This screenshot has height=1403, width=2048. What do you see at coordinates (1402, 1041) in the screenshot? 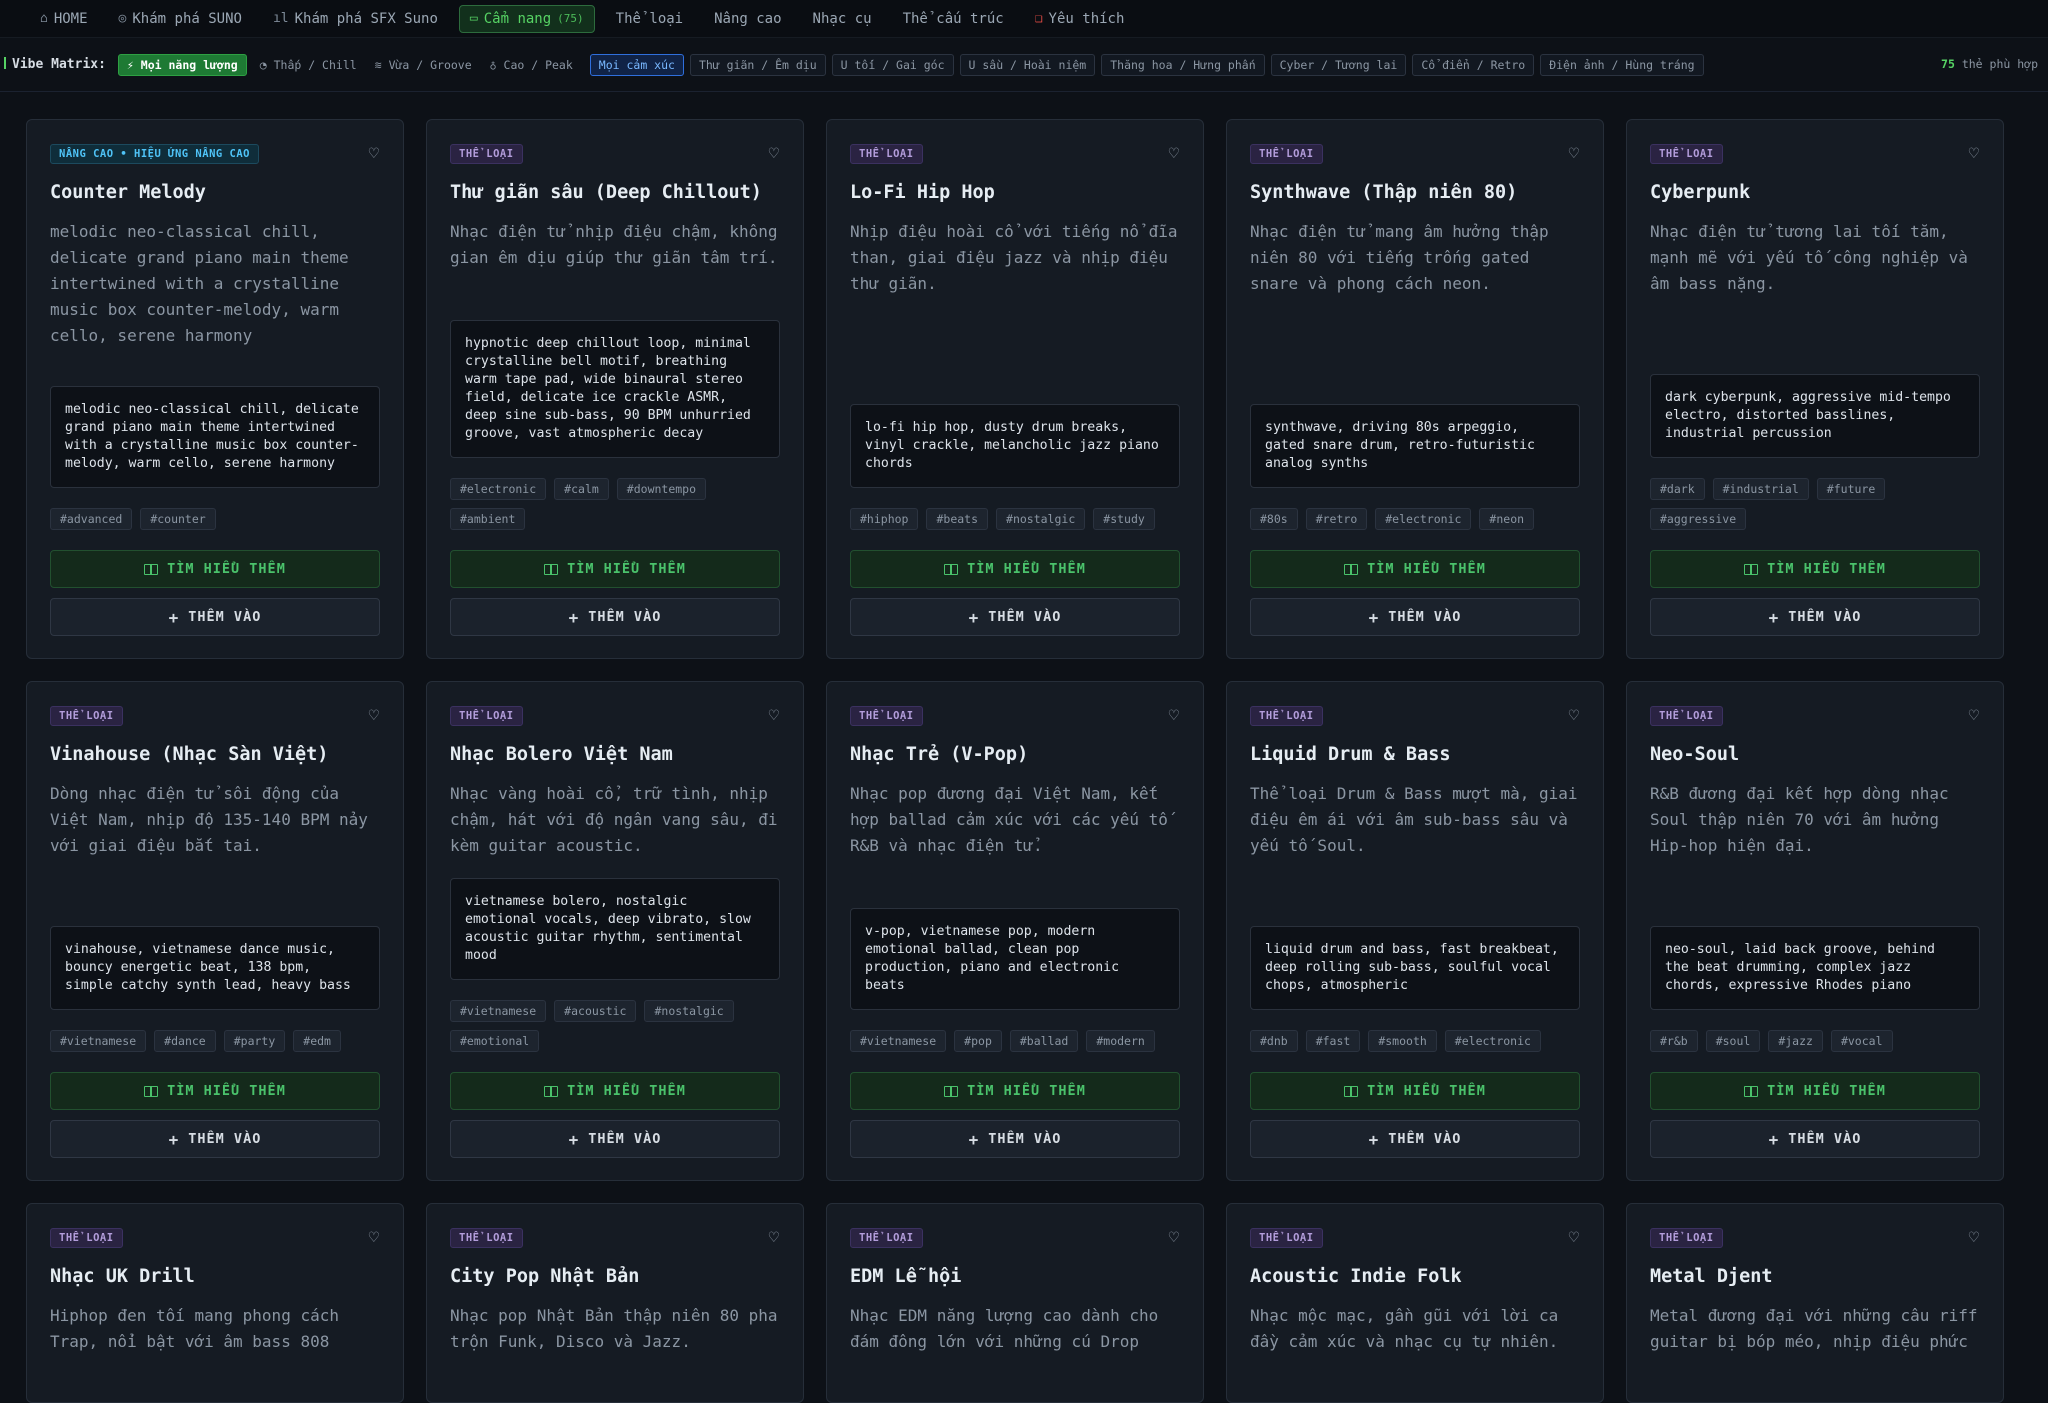
I see `tag: #smooth` at bounding box center [1402, 1041].